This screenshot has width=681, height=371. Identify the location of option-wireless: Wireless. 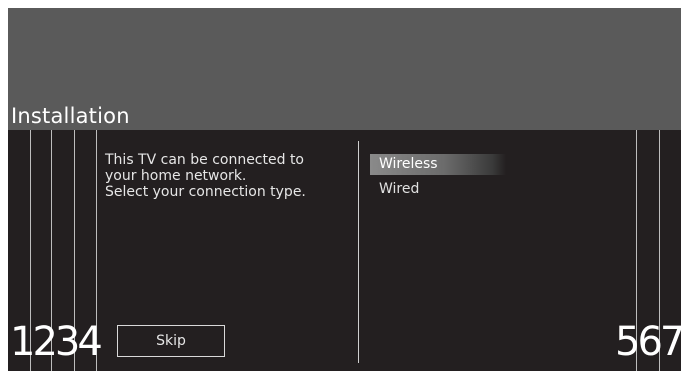
(438, 164).